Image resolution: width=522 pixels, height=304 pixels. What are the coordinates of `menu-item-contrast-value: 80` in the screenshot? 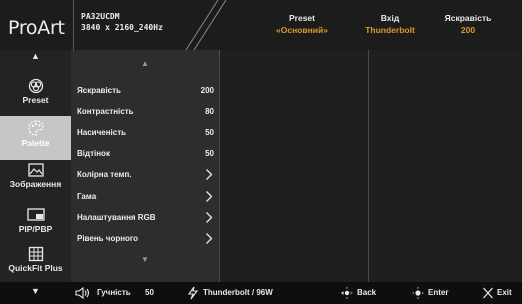 It's located at (209, 111).